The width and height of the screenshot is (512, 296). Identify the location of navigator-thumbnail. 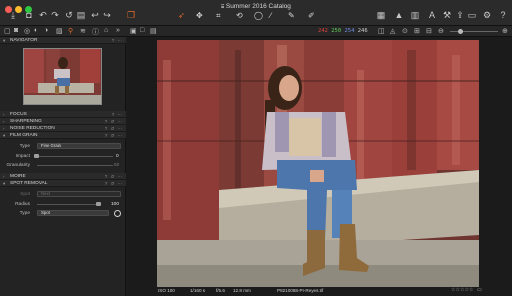
(62, 76).